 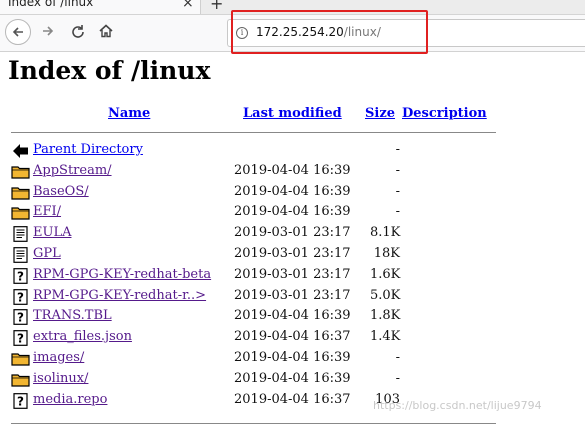 I want to click on list-item: EFI/2019-04-04 16:39 -, so click(x=296, y=213).